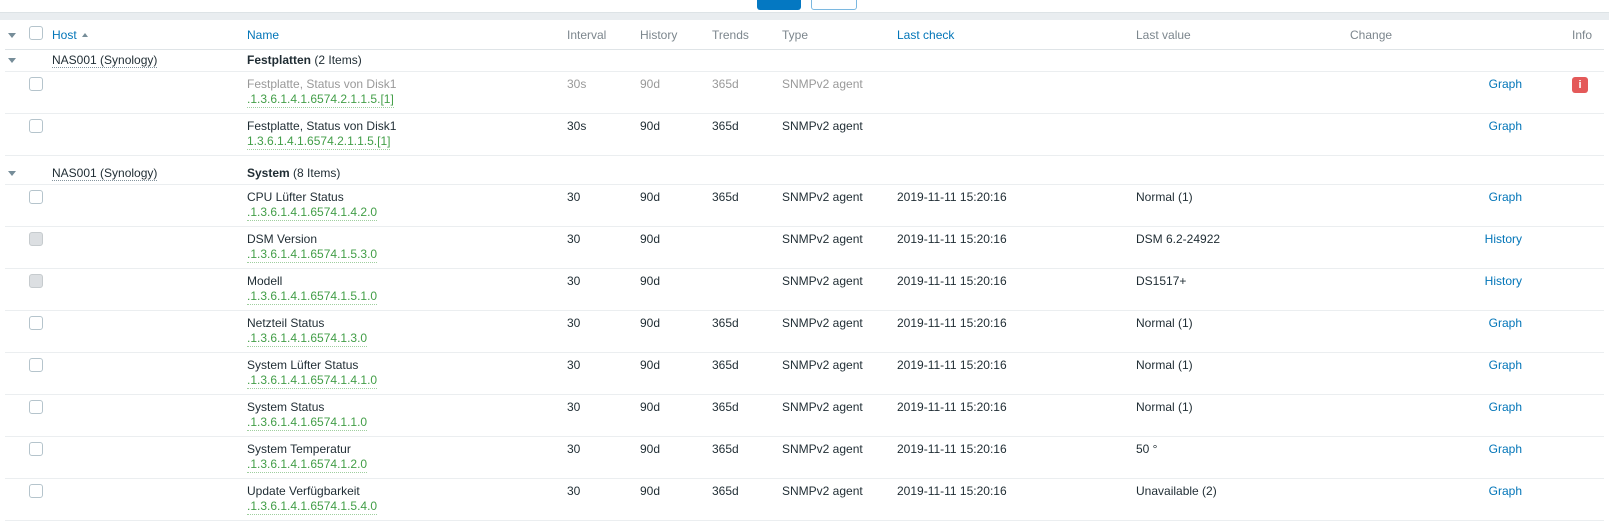 This screenshot has width=1609, height=521. I want to click on item-name: Netzteil Status, so click(286, 323).